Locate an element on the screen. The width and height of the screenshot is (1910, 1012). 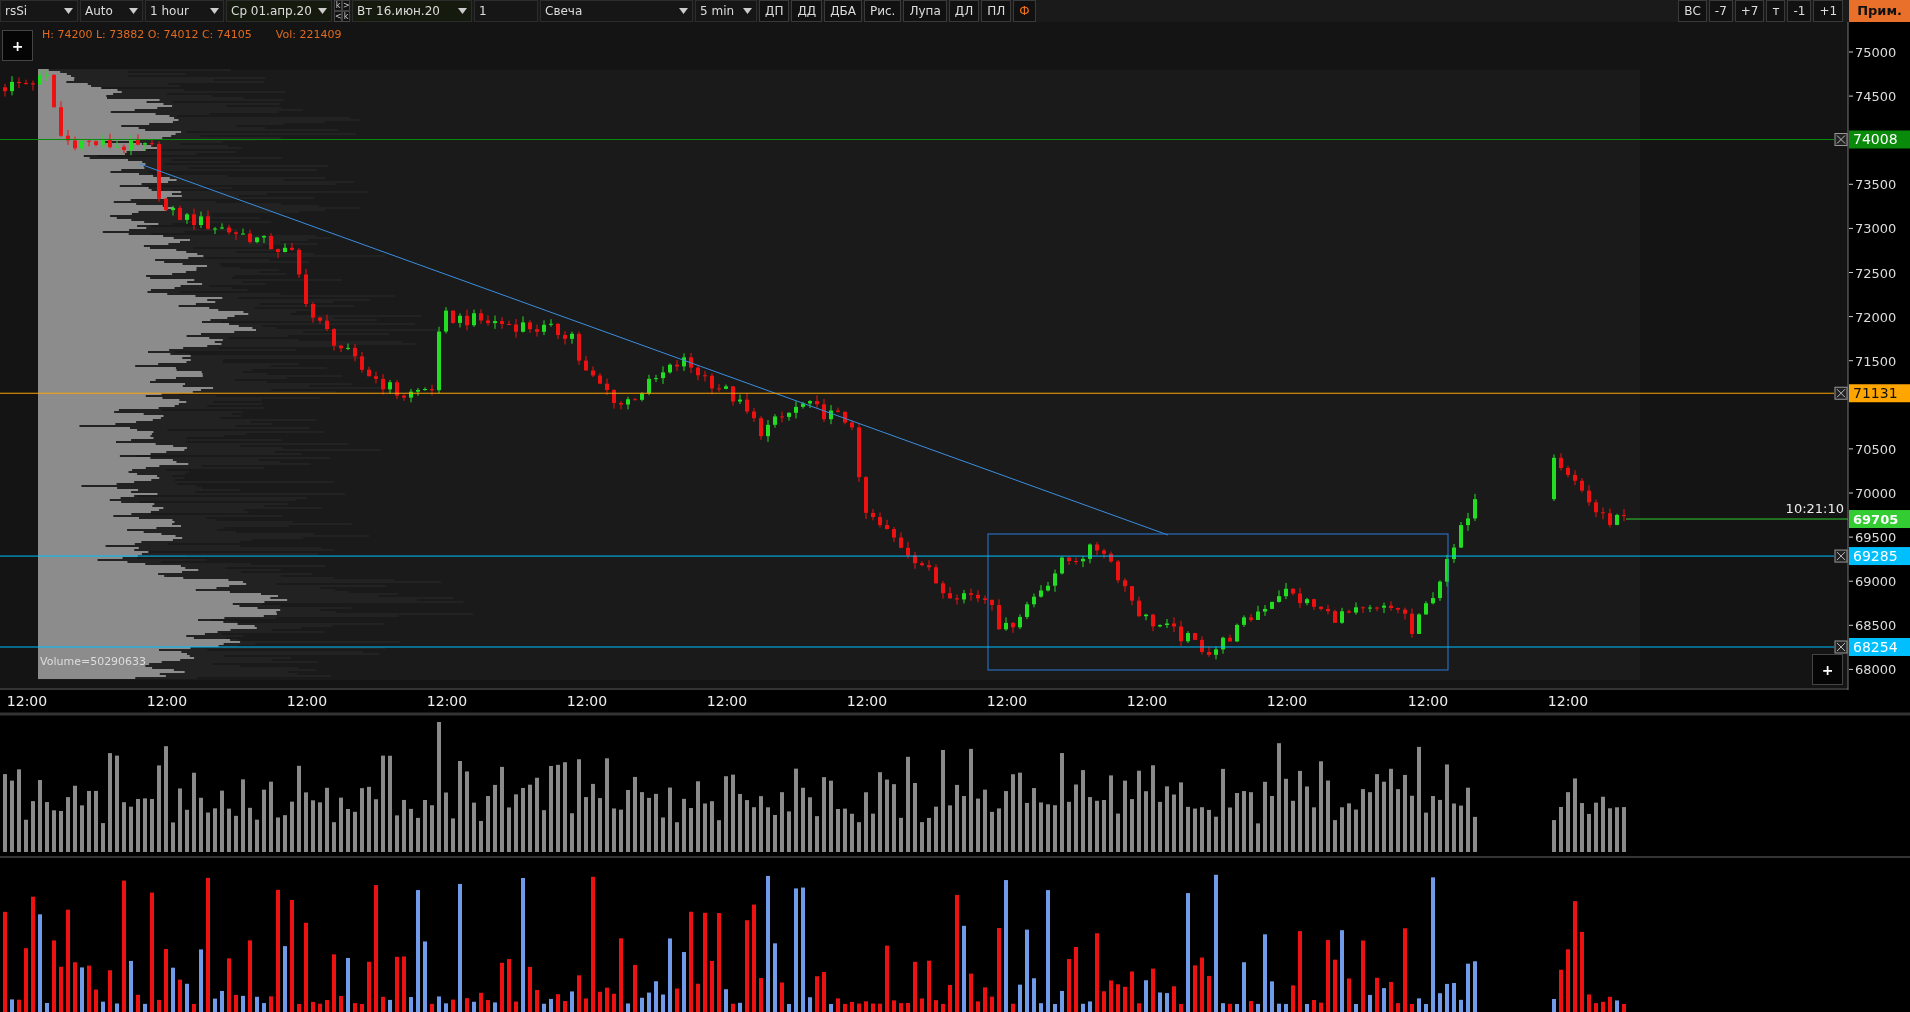
price-tick: 71500 is located at coordinates (1872, 361).